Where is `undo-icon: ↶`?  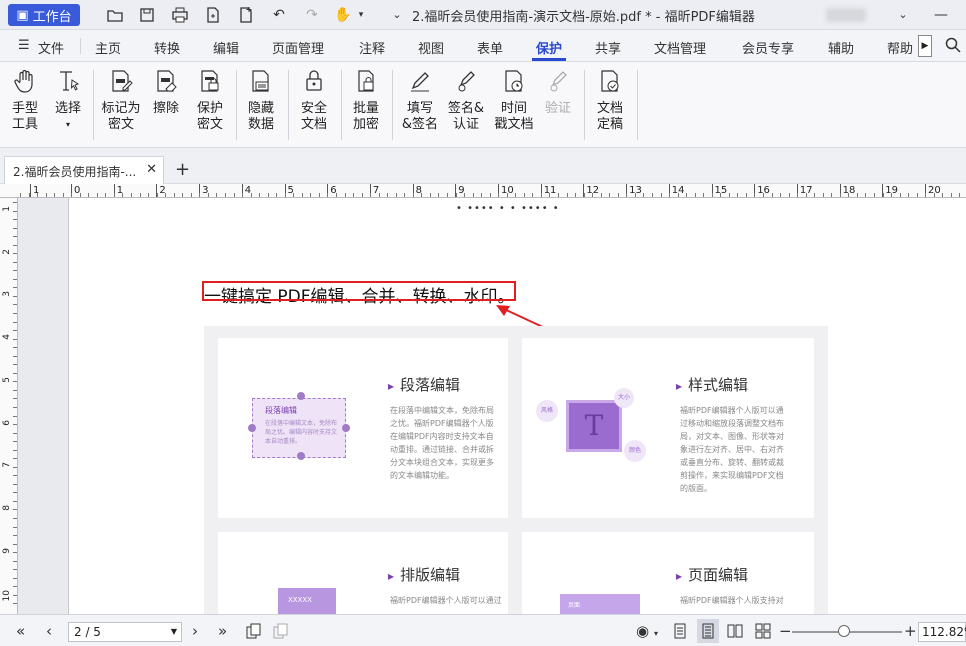 undo-icon: ↶ is located at coordinates (279, 15).